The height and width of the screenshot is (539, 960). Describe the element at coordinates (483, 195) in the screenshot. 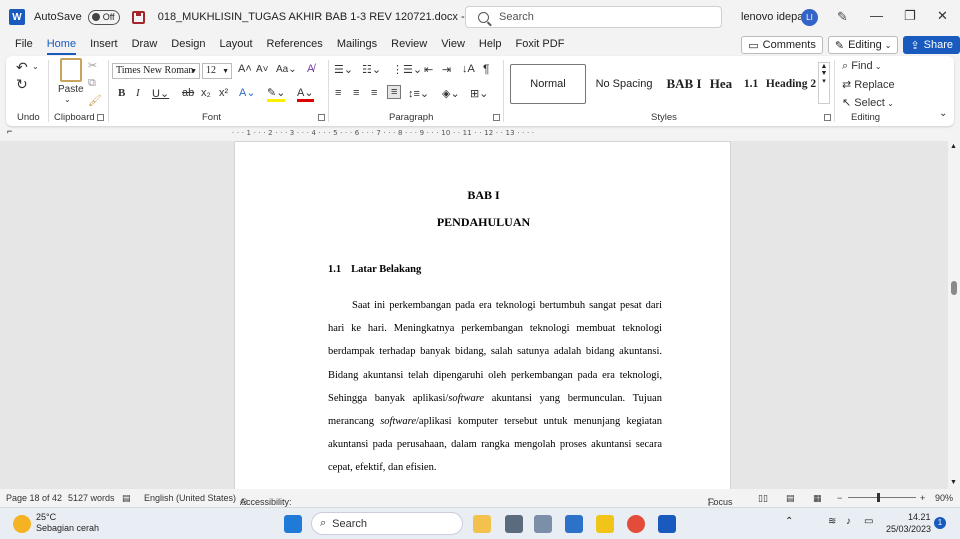

I see `chapter-heading: BAB I` at that location.